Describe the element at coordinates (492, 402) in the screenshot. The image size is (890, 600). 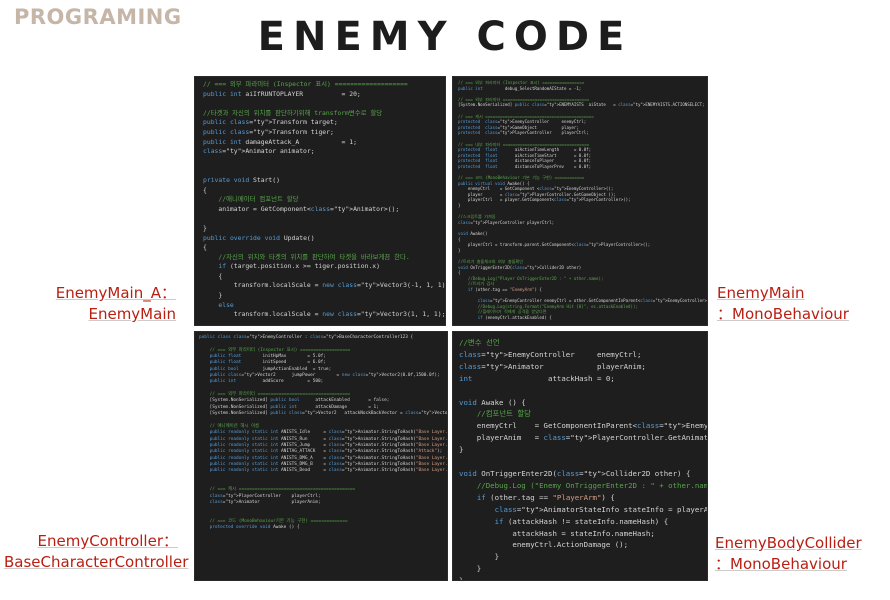
I see `code-line: void Awake () {` at that location.